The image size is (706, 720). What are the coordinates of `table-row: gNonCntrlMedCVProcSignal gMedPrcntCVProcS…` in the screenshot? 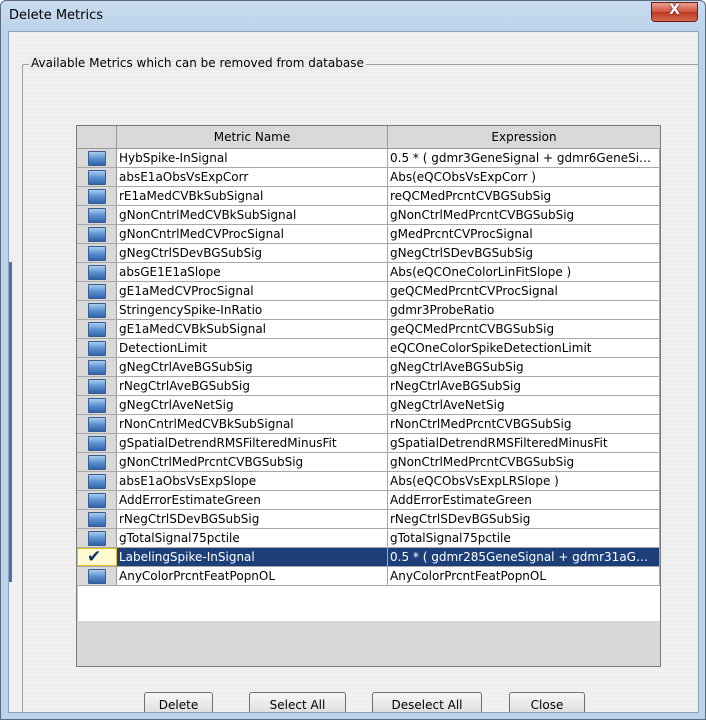 It's located at (368, 234).